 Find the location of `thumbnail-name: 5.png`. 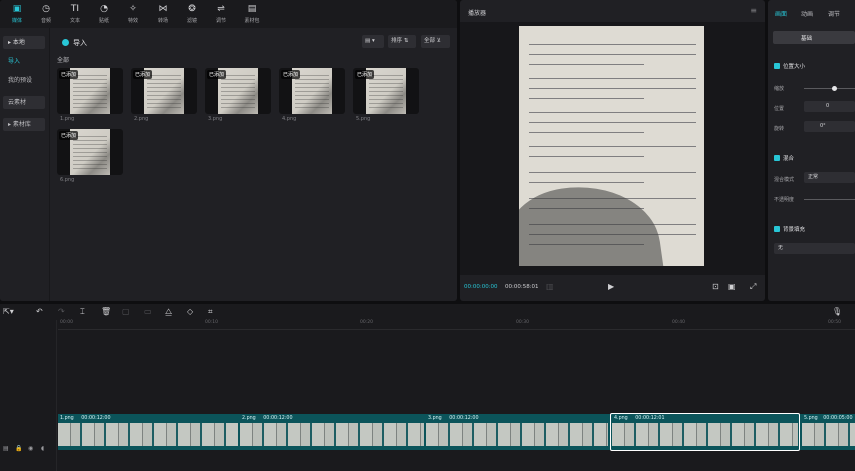

thumbnail-name: 5.png is located at coordinates (363, 119).